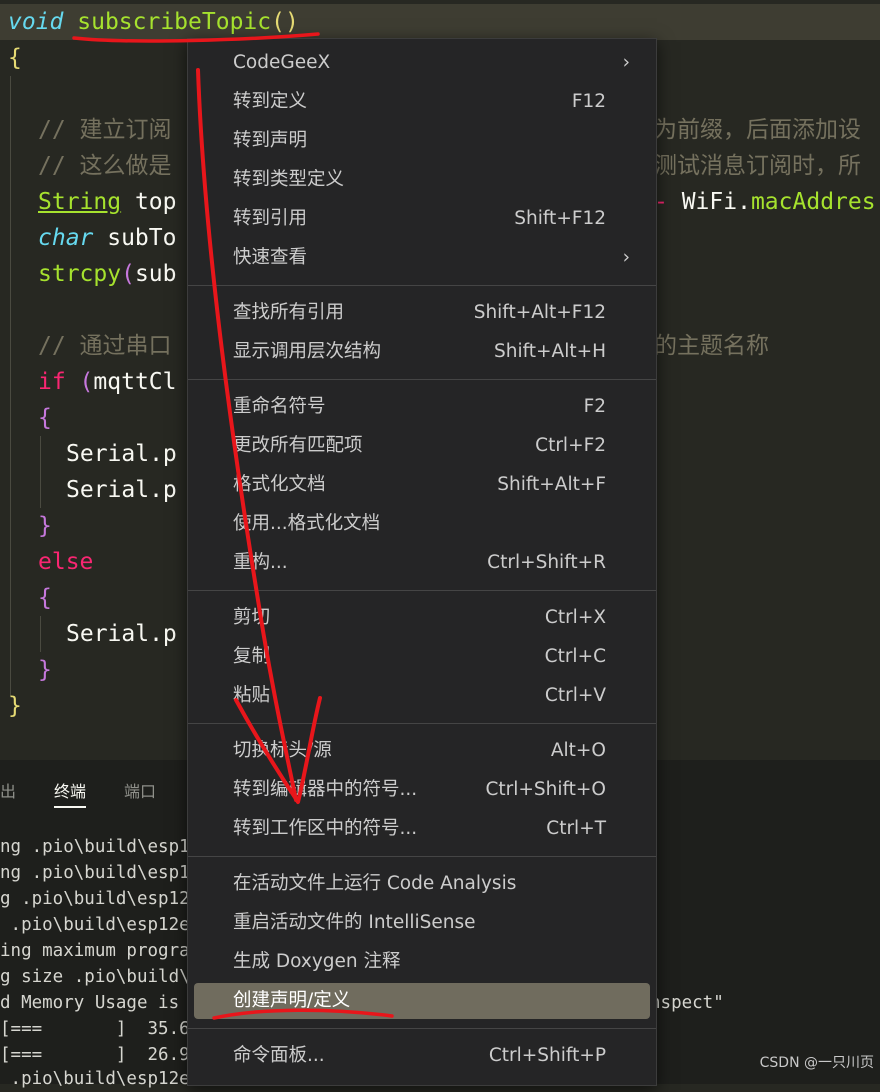 The image size is (880, 1092). I want to click on terminal-line: ing maximum progra, so click(95, 951).